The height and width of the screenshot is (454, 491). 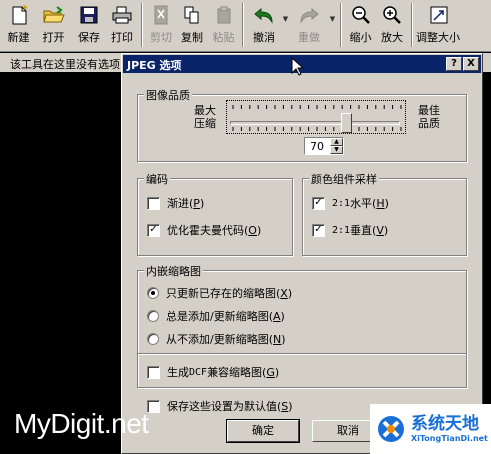 I want to click on progressive-key: P, so click(x=196, y=203).